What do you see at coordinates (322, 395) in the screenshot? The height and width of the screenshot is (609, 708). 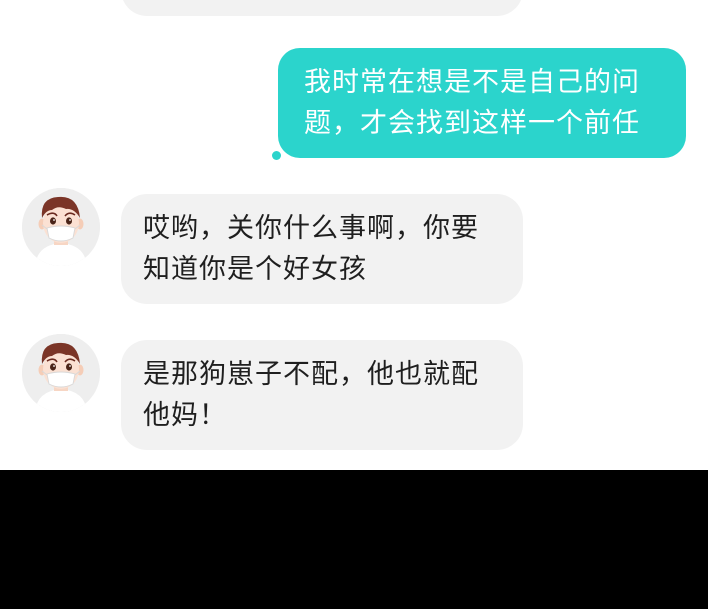 I see `incoming-message-bubble: 是那狗崽子不配，他也就配 他妈！` at bounding box center [322, 395].